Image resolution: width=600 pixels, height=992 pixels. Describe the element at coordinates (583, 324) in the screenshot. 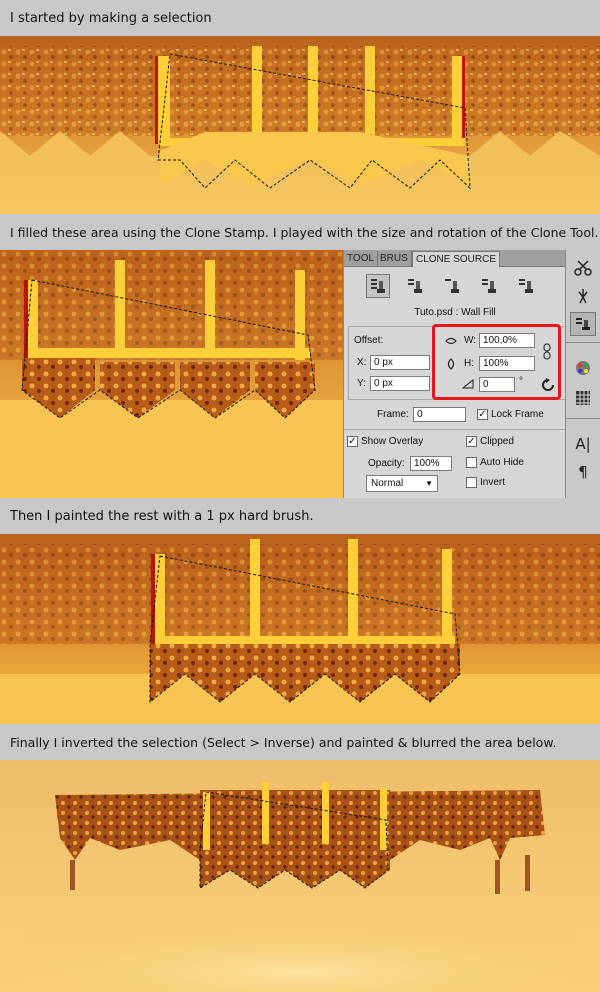

I see `clone-source-icon` at that location.